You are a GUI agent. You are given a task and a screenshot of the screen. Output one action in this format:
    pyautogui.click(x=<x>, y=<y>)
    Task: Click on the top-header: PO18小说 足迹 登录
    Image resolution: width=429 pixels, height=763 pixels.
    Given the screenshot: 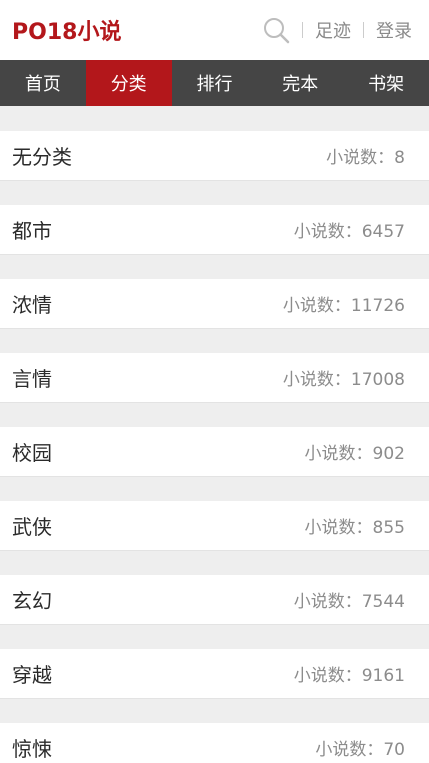 What is the action you would take?
    pyautogui.click(x=214, y=30)
    